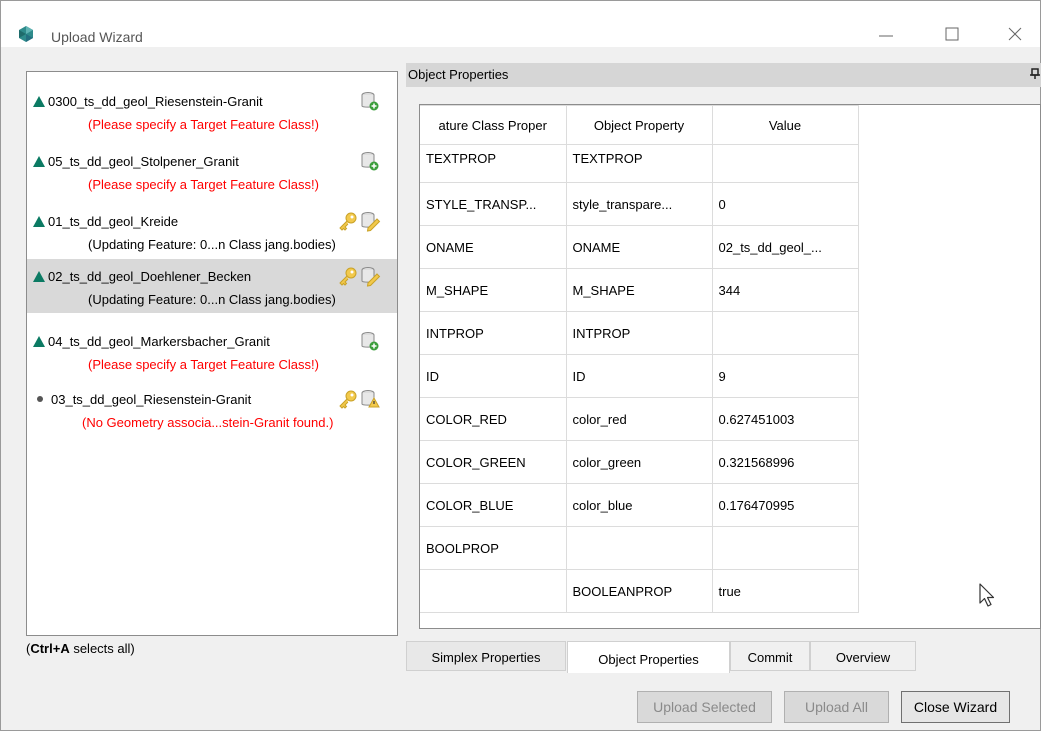 This screenshot has width=1041, height=731. I want to click on warning-db-icon, so click(370, 399).